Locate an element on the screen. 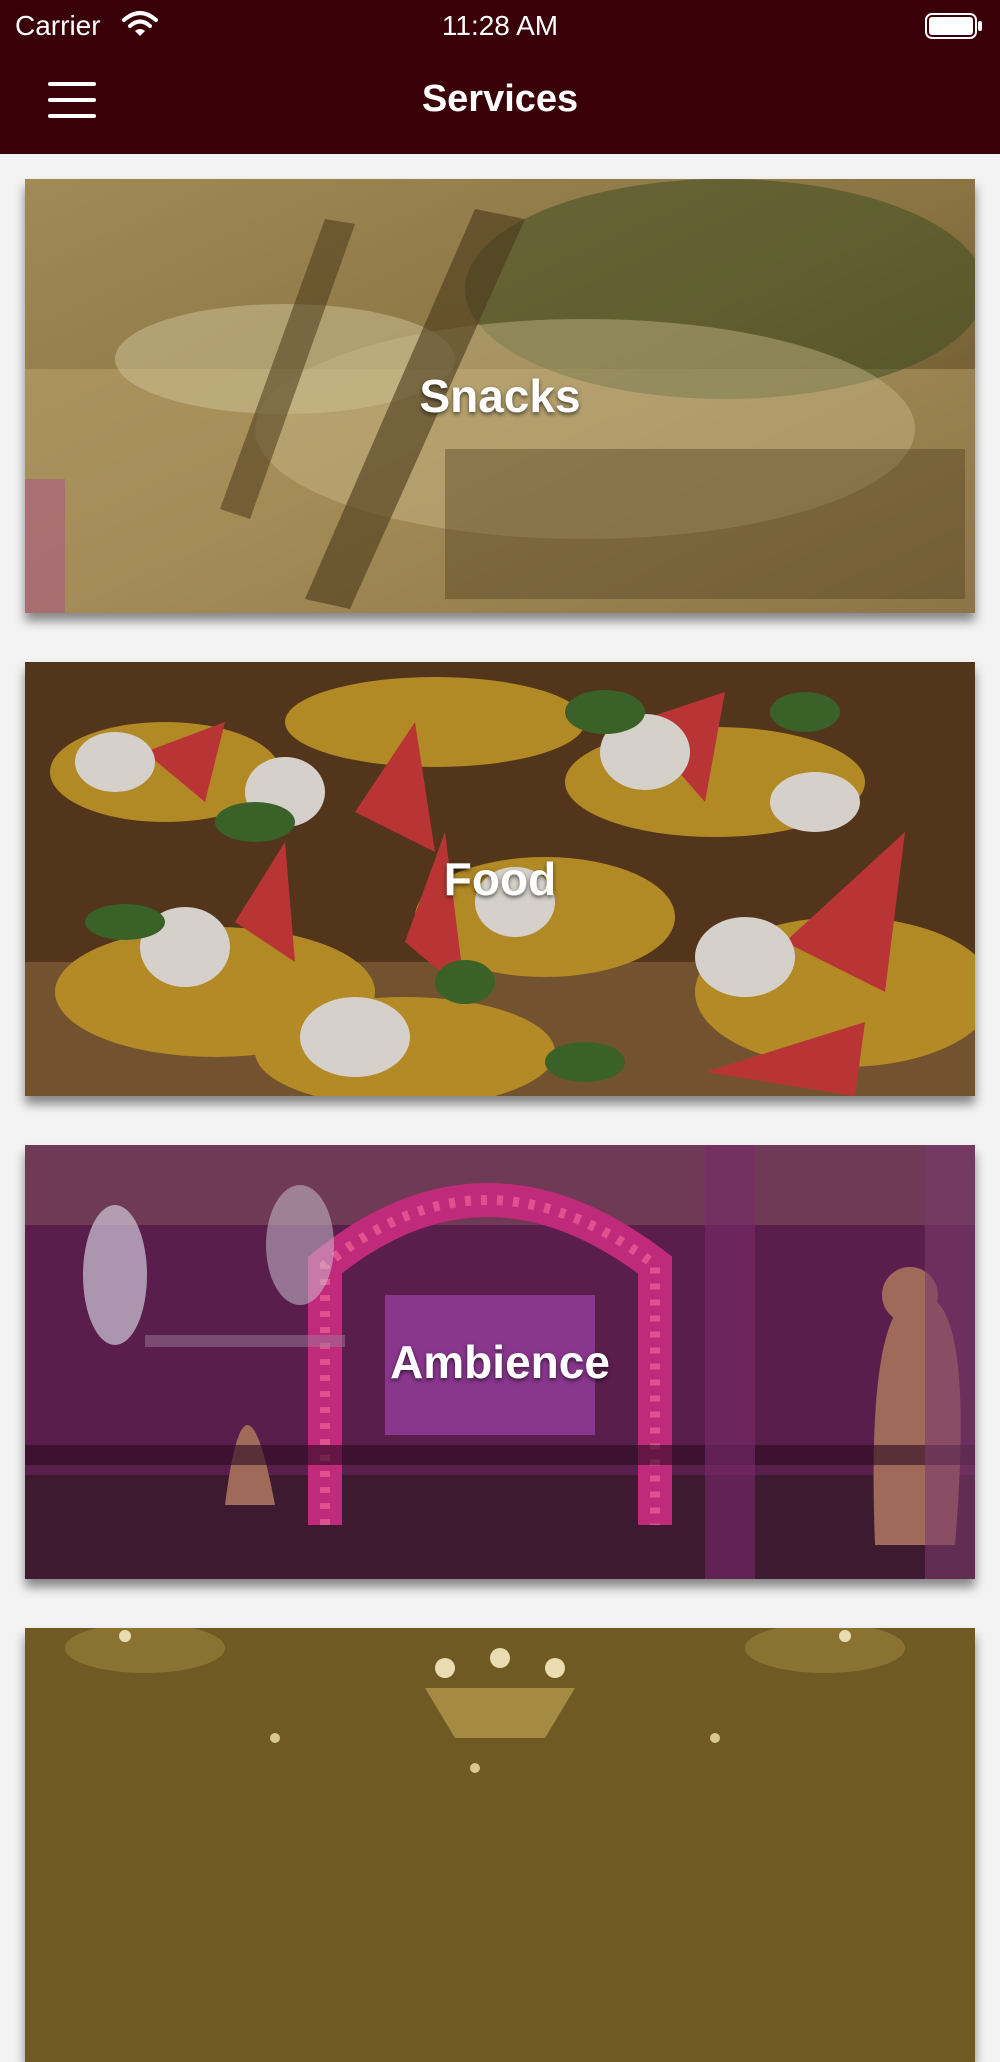 The width and height of the screenshot is (1000, 2062). status-time: 11:28 AM is located at coordinates (500, 25).